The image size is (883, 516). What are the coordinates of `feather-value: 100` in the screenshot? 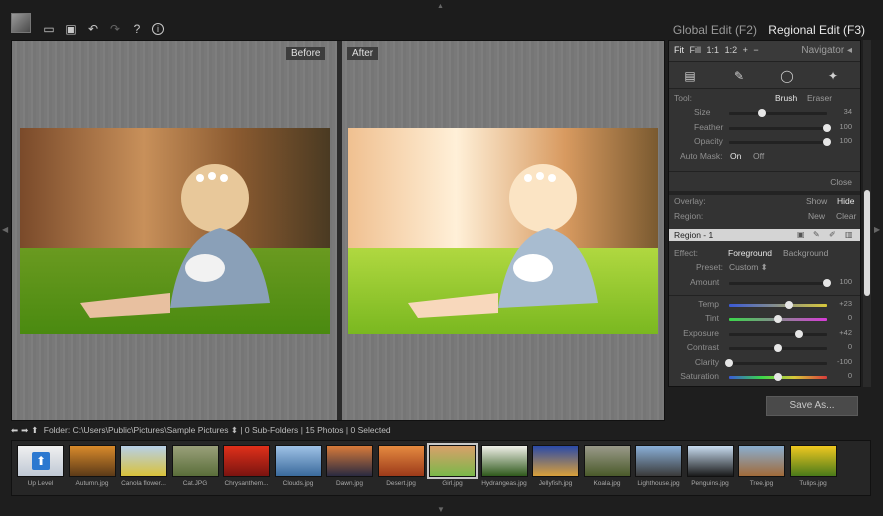 It's located at (845, 126).